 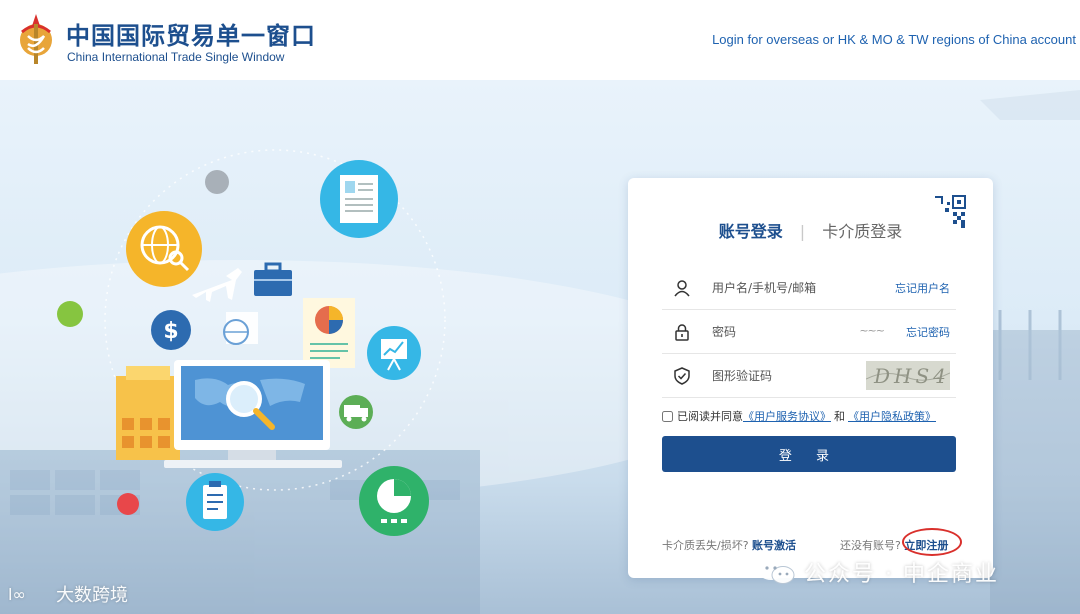 I want to click on agree-checkbox, so click(x=667, y=416).